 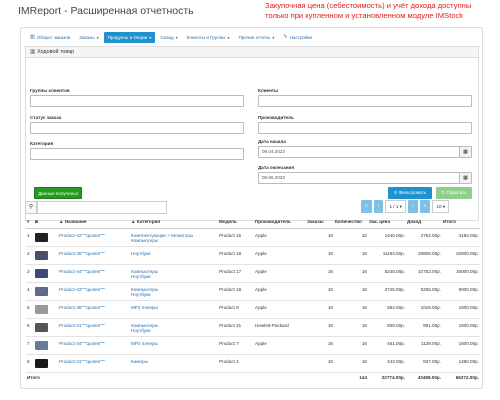 I want to click on customers-field, so click(x=365, y=101).